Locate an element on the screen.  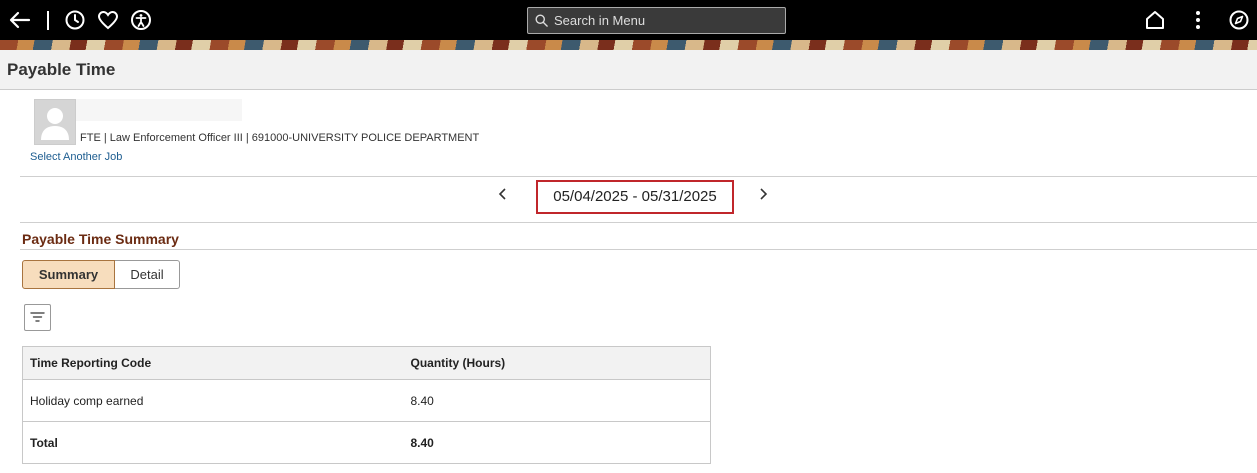
tab-detail: Detail is located at coordinates (147, 274).